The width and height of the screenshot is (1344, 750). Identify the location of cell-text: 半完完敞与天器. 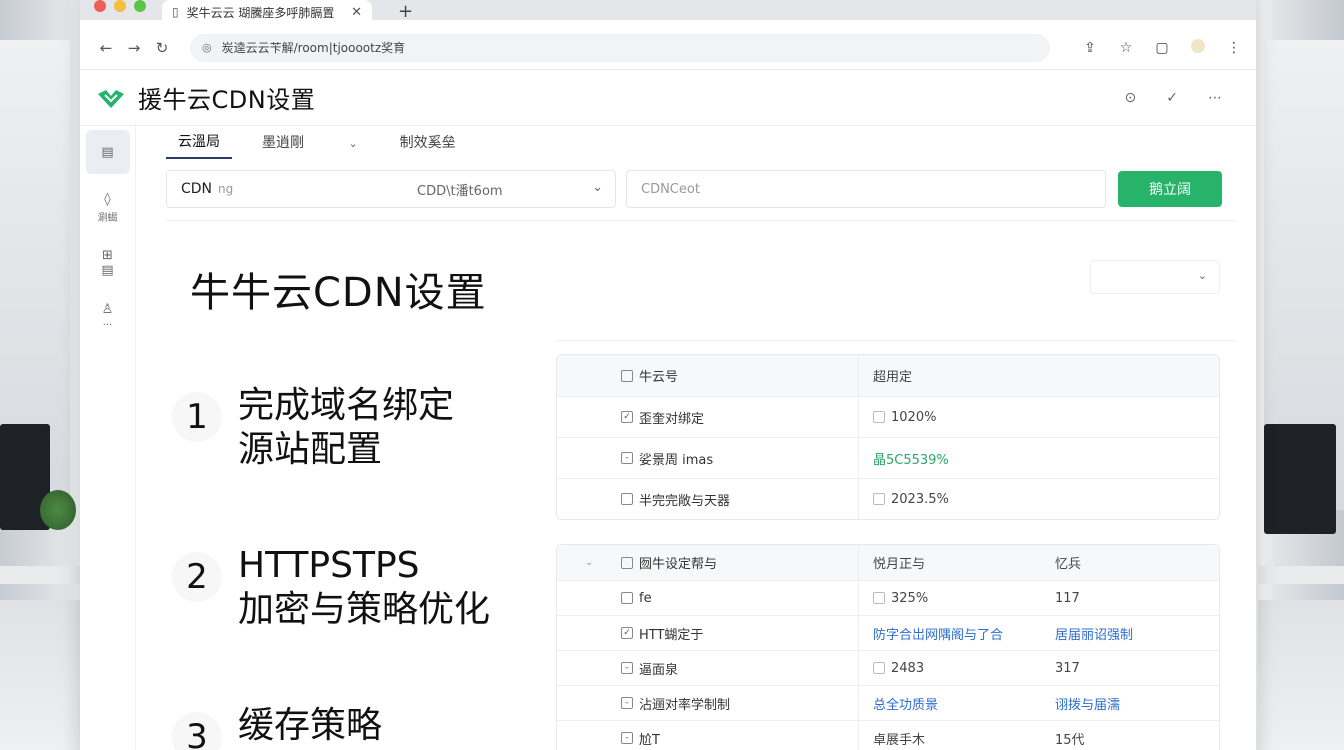
(685, 501).